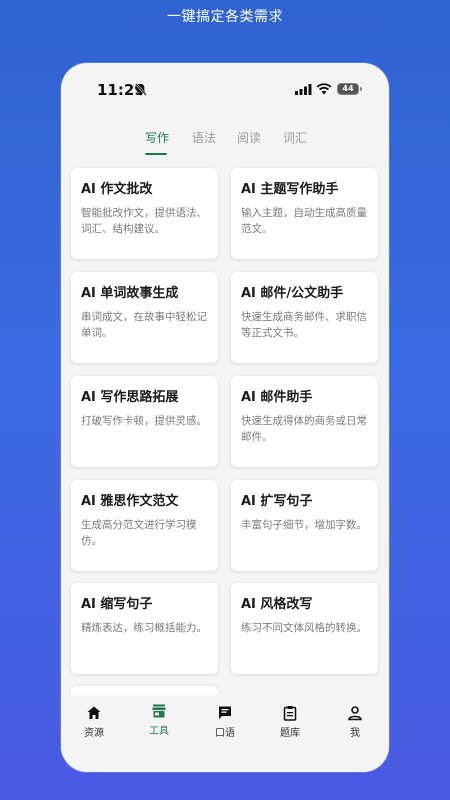  Describe the element at coordinates (139, 533) in the screenshot. I see `card-description: 生成高分范文进行学习模仿。` at that location.